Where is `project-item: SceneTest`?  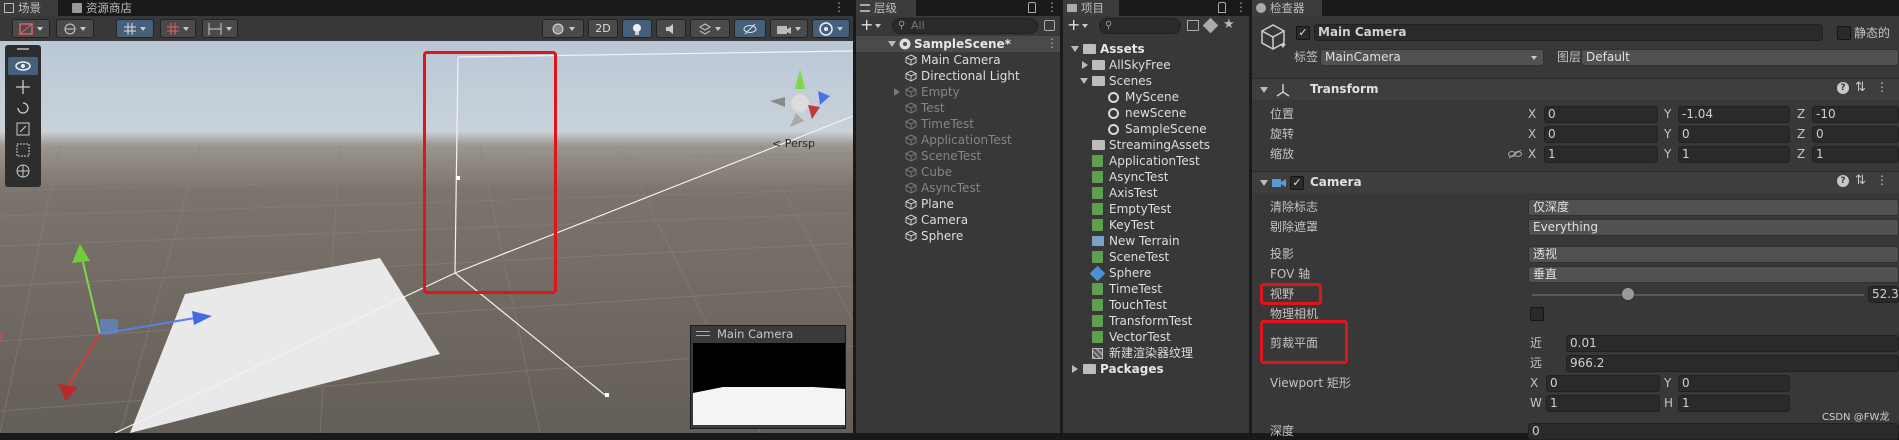 project-item: SceneTest is located at coordinates (1156, 257).